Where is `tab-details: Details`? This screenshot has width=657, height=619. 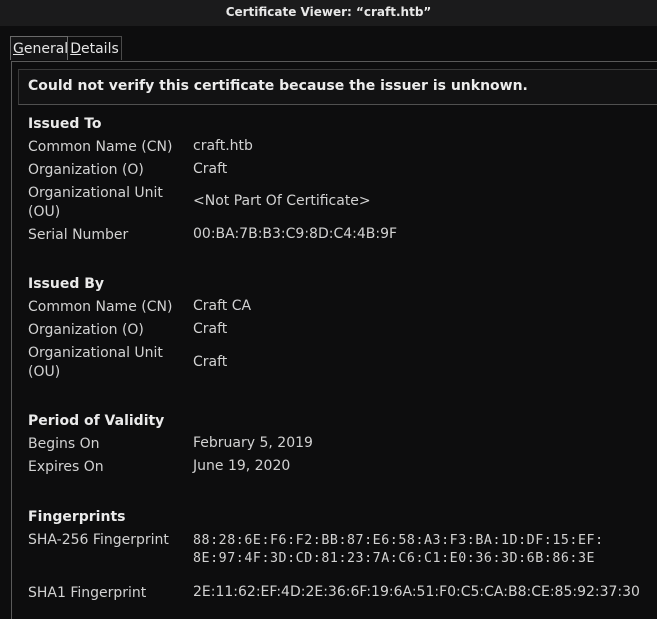
tab-details: Details is located at coordinates (95, 48).